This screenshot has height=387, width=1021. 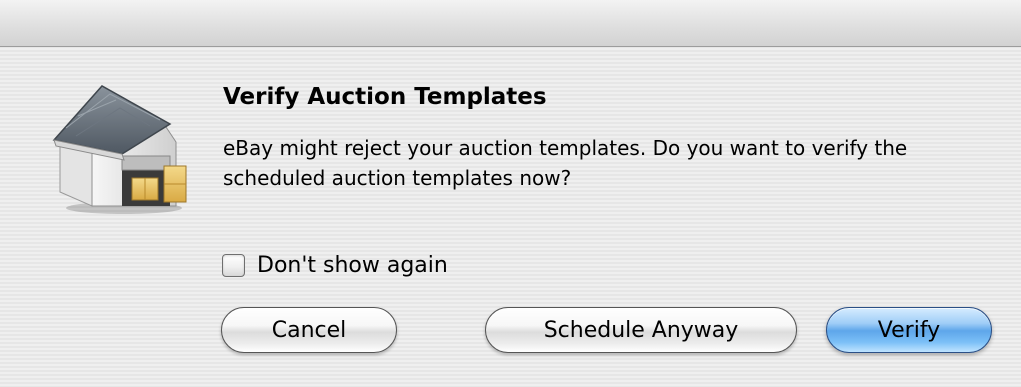 What do you see at coordinates (352, 265) in the screenshot?
I see `dont-show-again-label: Don't show again` at bounding box center [352, 265].